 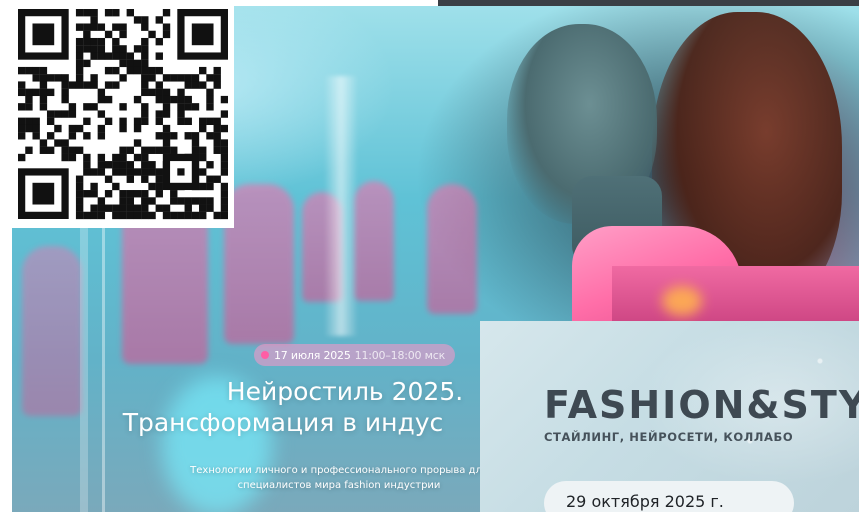 I want to click on qr-code-graphic, so click(x=123, y=114).